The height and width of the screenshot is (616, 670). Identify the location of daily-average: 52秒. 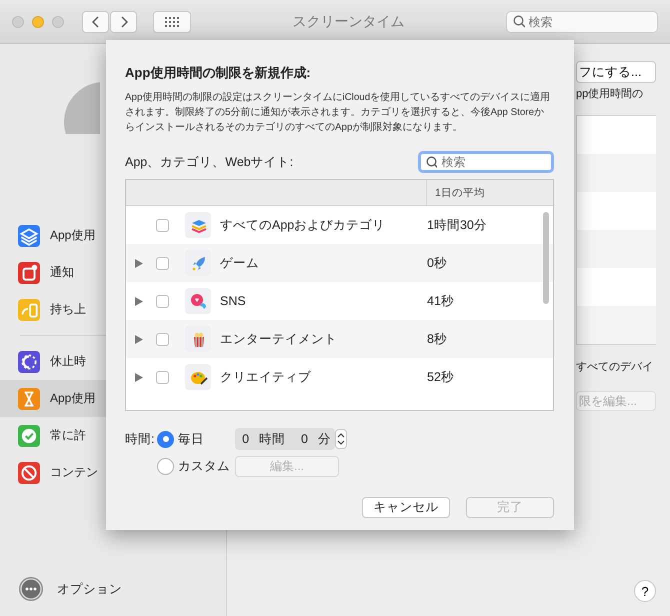
(440, 377).